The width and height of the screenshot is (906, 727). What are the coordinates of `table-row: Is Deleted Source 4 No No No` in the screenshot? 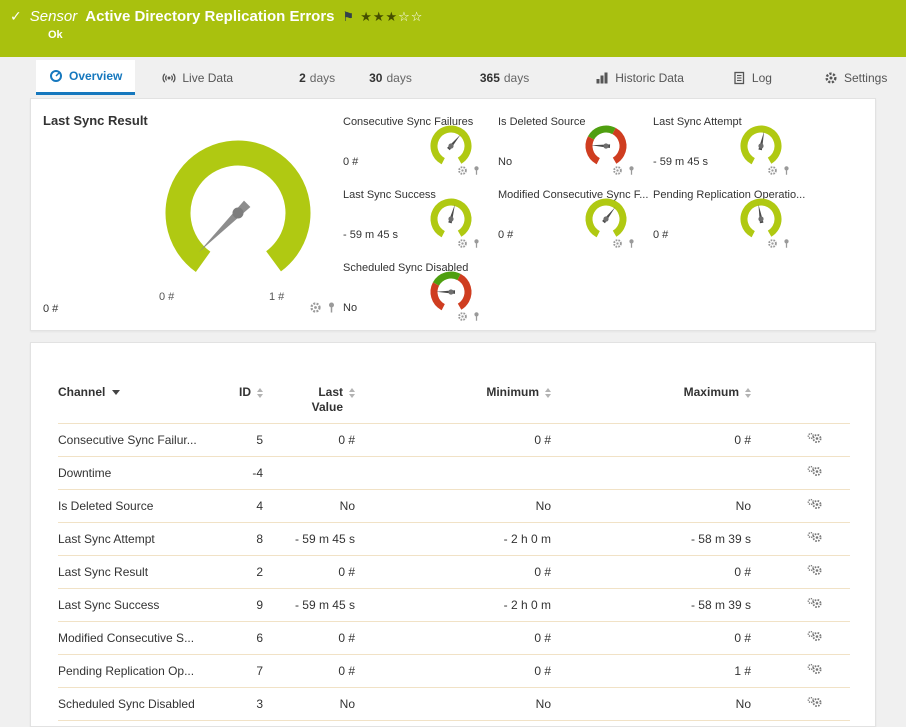 It's located at (454, 505).